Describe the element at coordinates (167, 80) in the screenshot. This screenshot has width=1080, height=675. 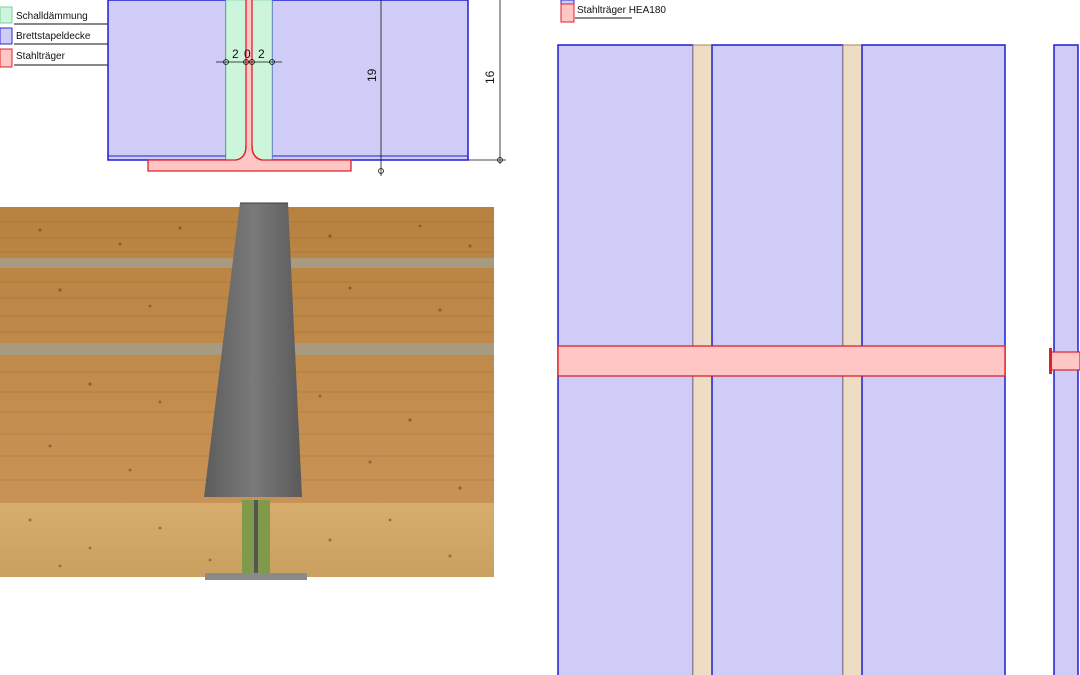
I see `slab-left-section` at that location.